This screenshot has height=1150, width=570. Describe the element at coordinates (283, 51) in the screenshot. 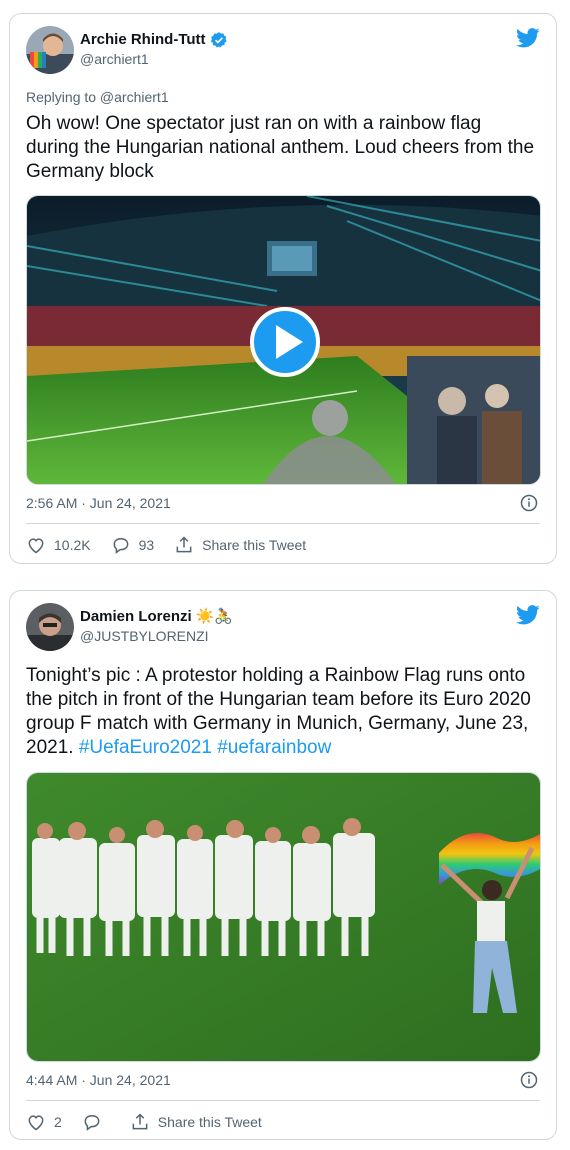

I see `tweet-header: Archie Rhind-Tutt @archiert1` at that location.